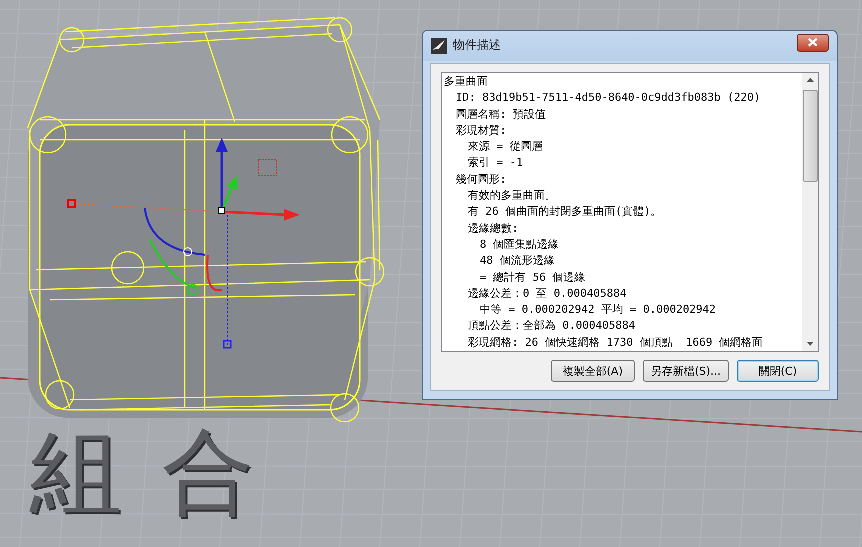  Describe the element at coordinates (439, 46) in the screenshot. I see `app-icon` at that location.